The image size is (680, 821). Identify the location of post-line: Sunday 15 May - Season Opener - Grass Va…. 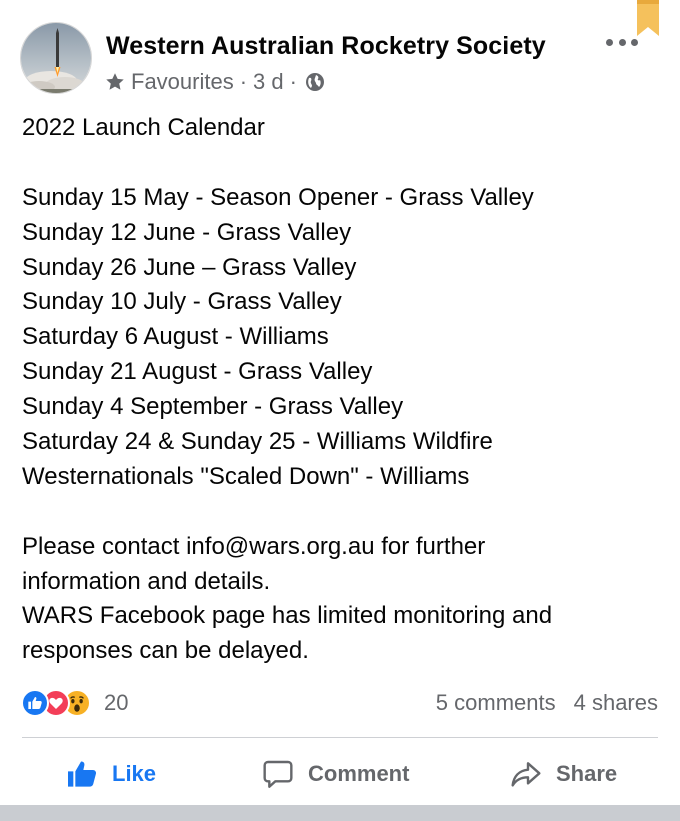
(278, 197).